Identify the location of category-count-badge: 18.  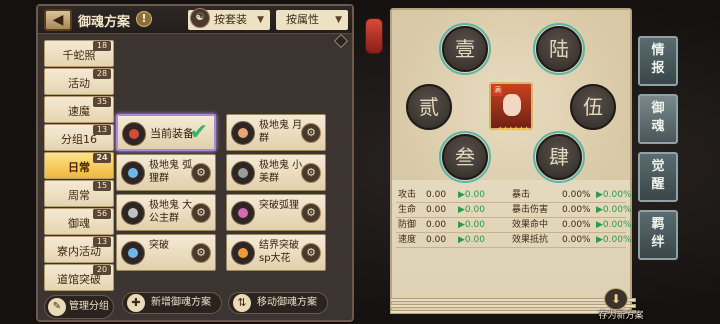
(102, 46).